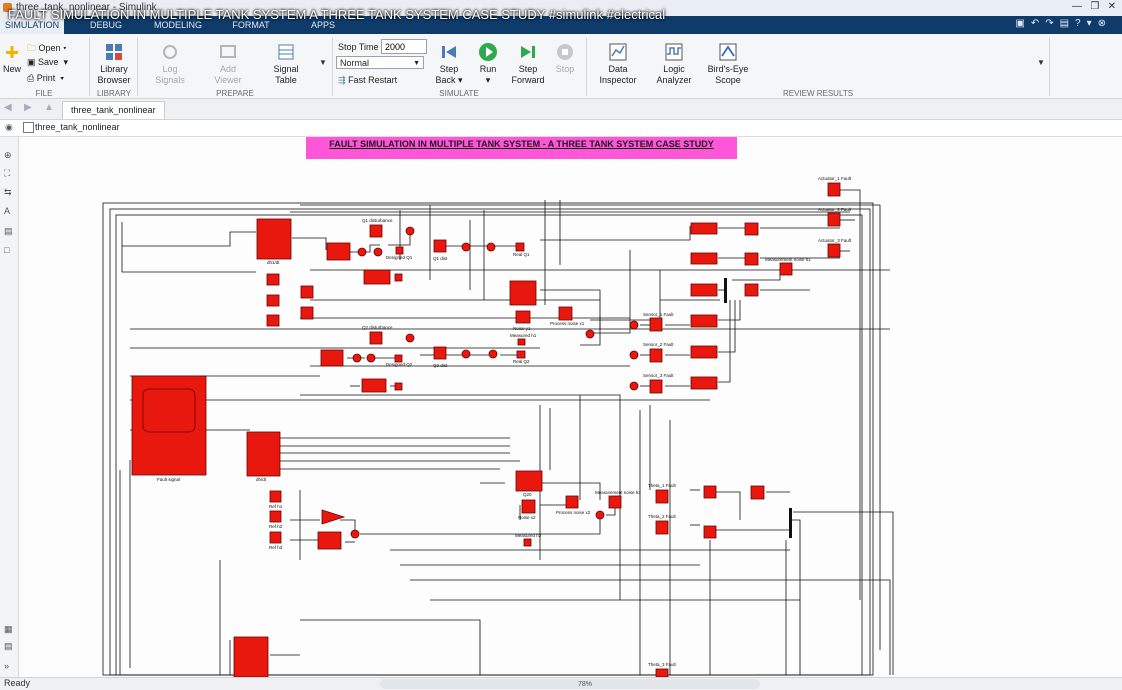 The height and width of the screenshot is (690, 1122). Describe the element at coordinates (449, 52) in the screenshot. I see `step-back-icon` at that location.